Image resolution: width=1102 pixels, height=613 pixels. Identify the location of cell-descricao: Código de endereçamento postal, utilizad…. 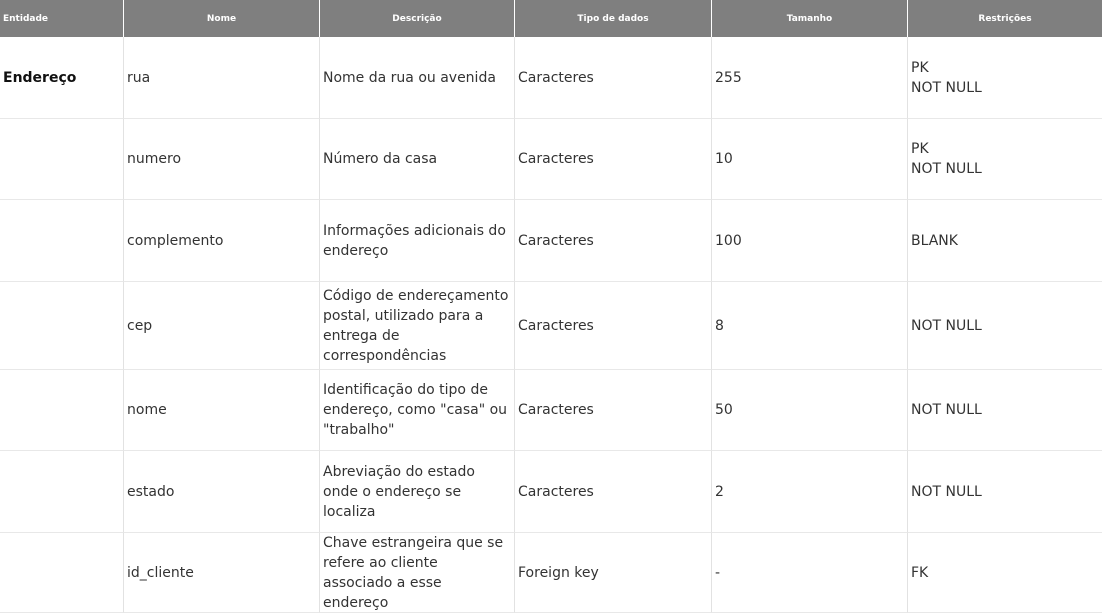
(417, 326).